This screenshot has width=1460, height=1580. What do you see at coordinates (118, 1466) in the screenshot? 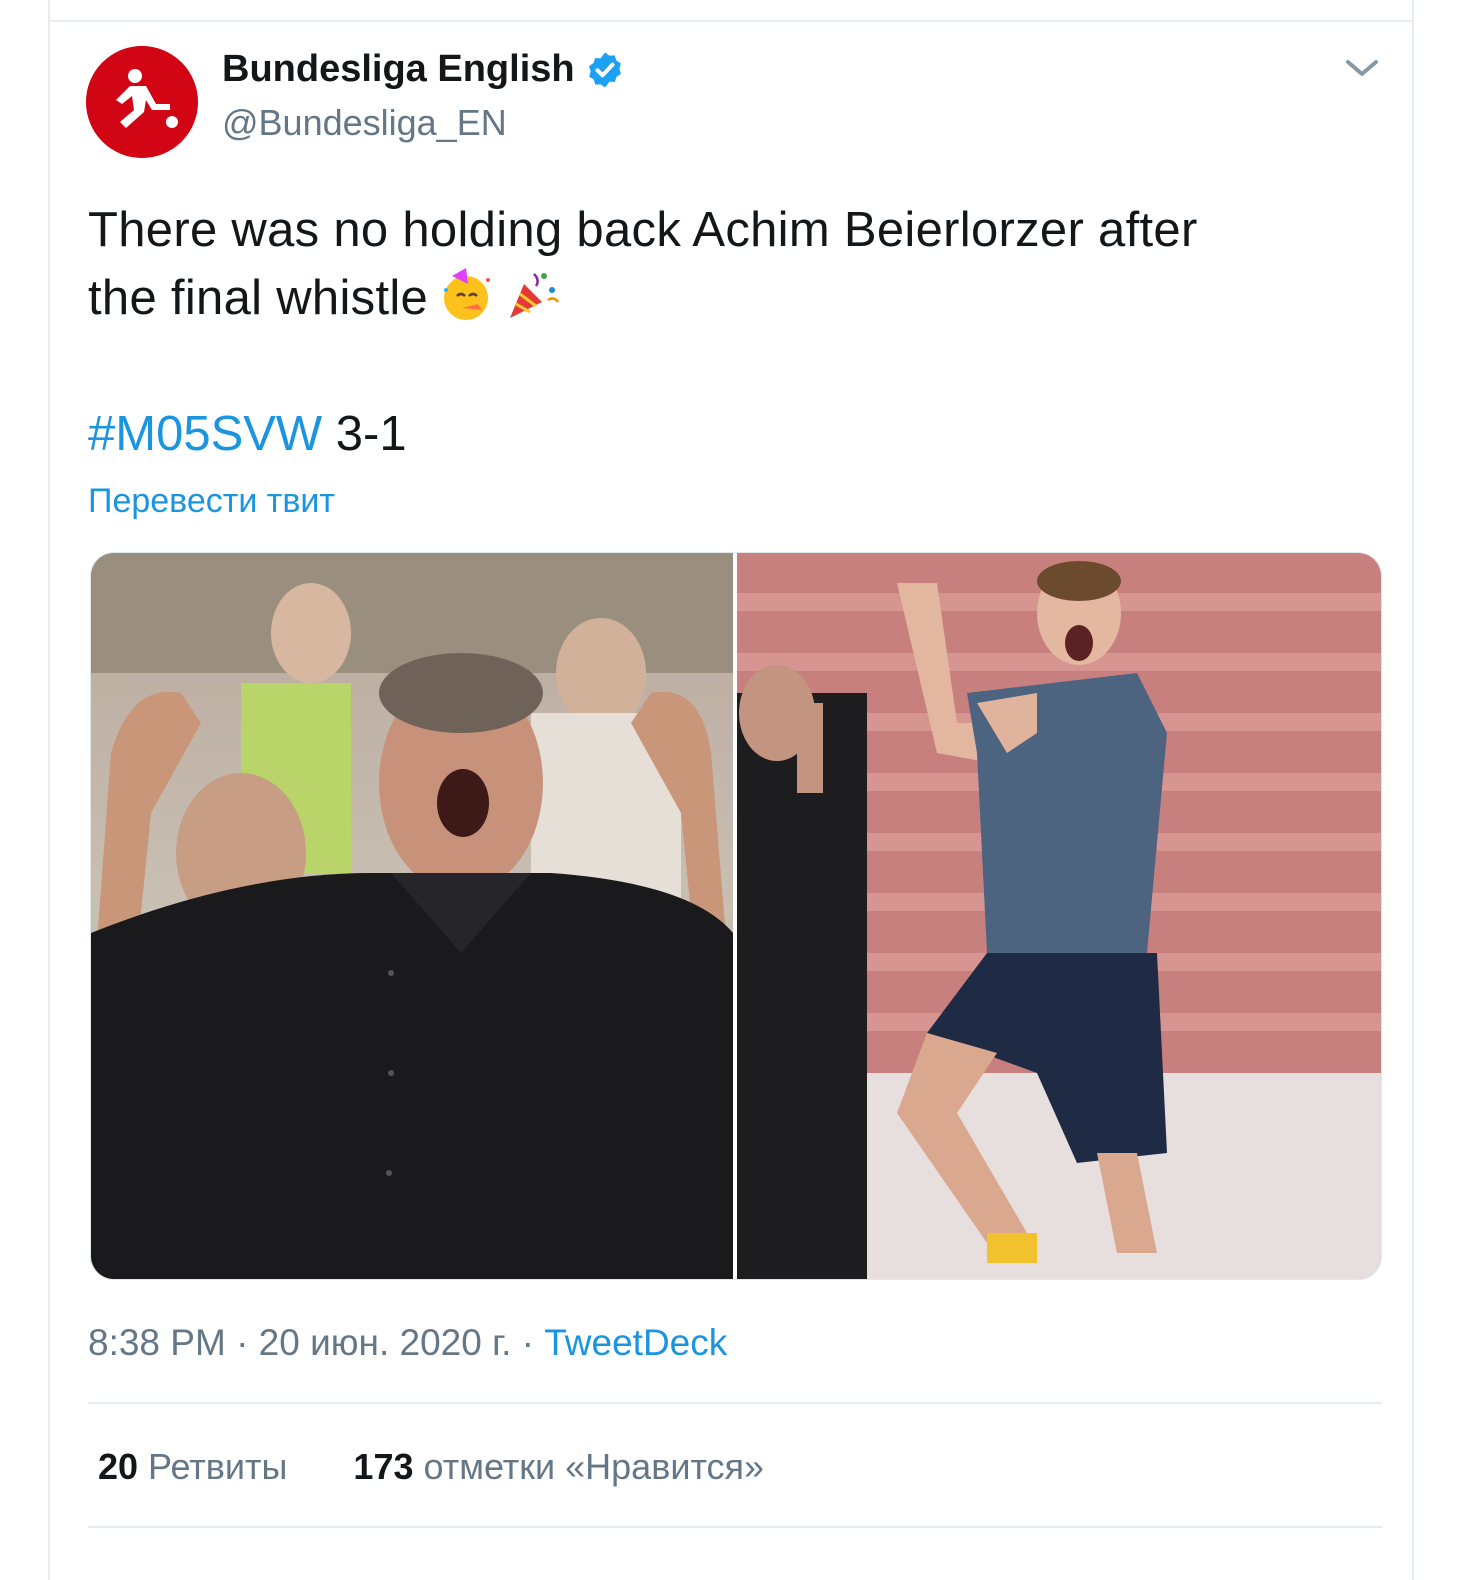
I see `retweets-count: 20` at bounding box center [118, 1466].